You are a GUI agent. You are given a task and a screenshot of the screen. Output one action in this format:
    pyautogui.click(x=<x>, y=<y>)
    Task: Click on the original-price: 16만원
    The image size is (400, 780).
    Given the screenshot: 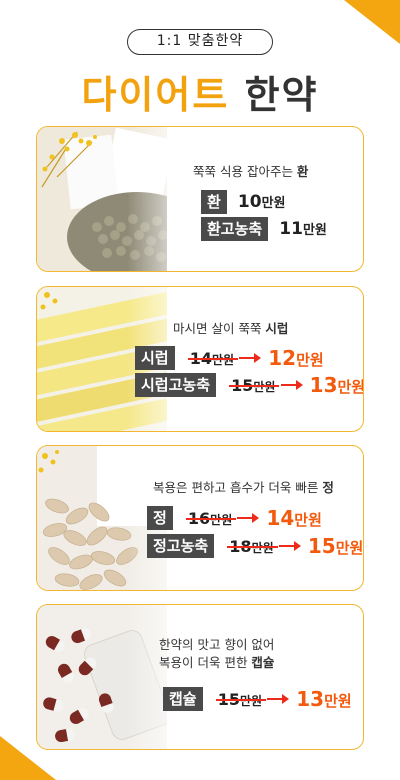 What is the action you would take?
    pyautogui.click(x=211, y=518)
    